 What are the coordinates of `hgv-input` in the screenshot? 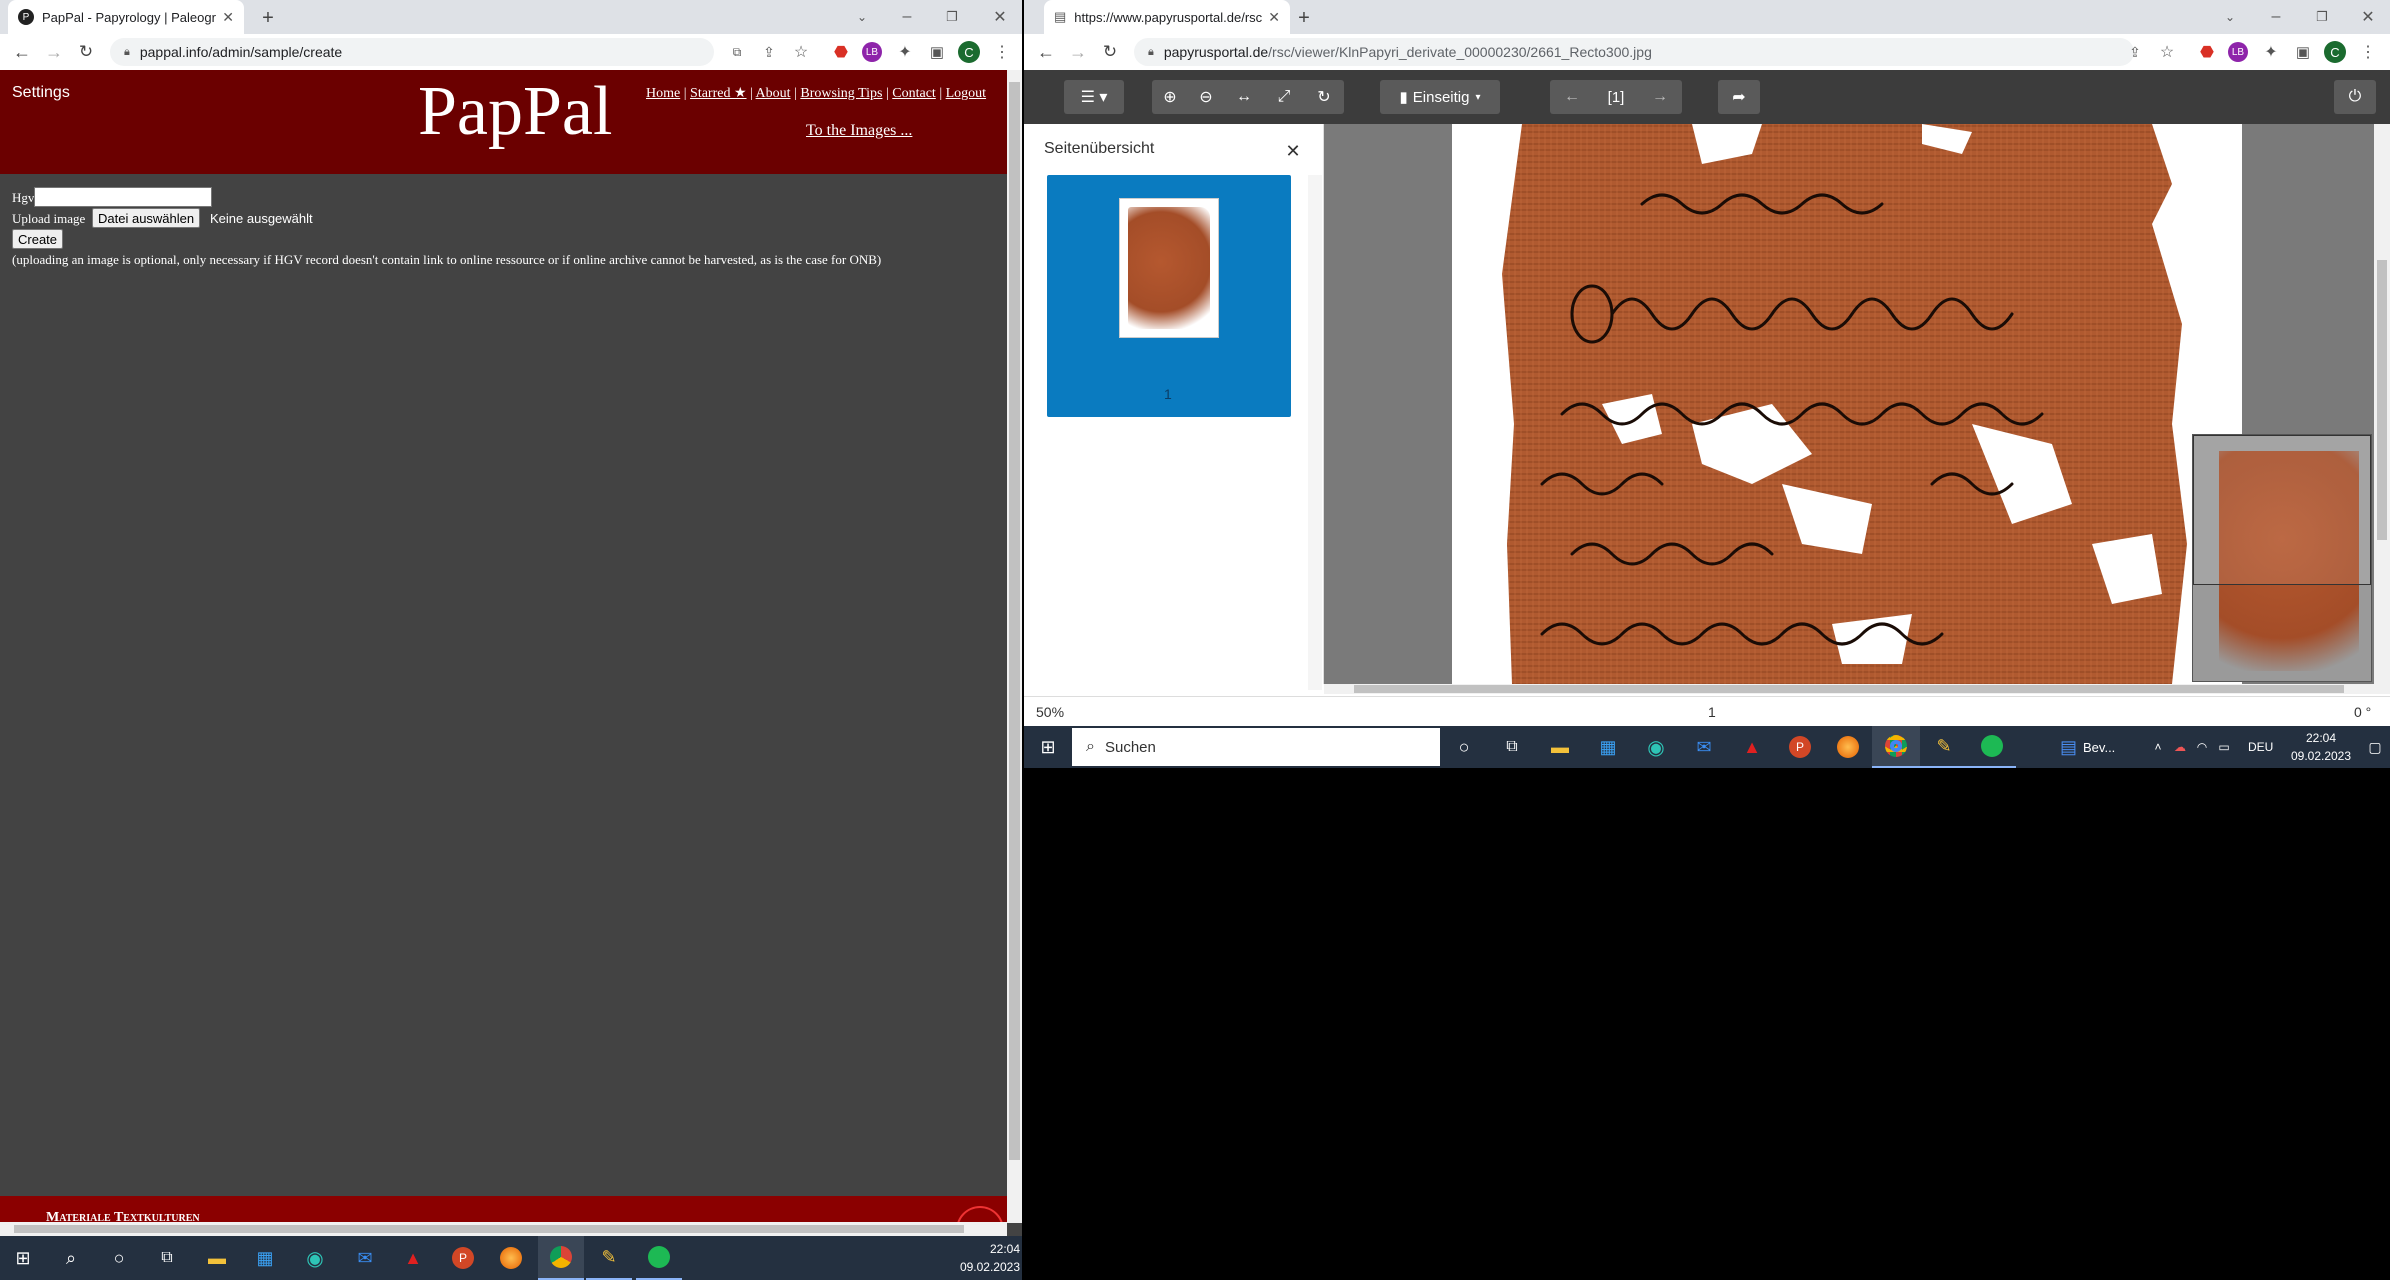 It's located at (123, 197).